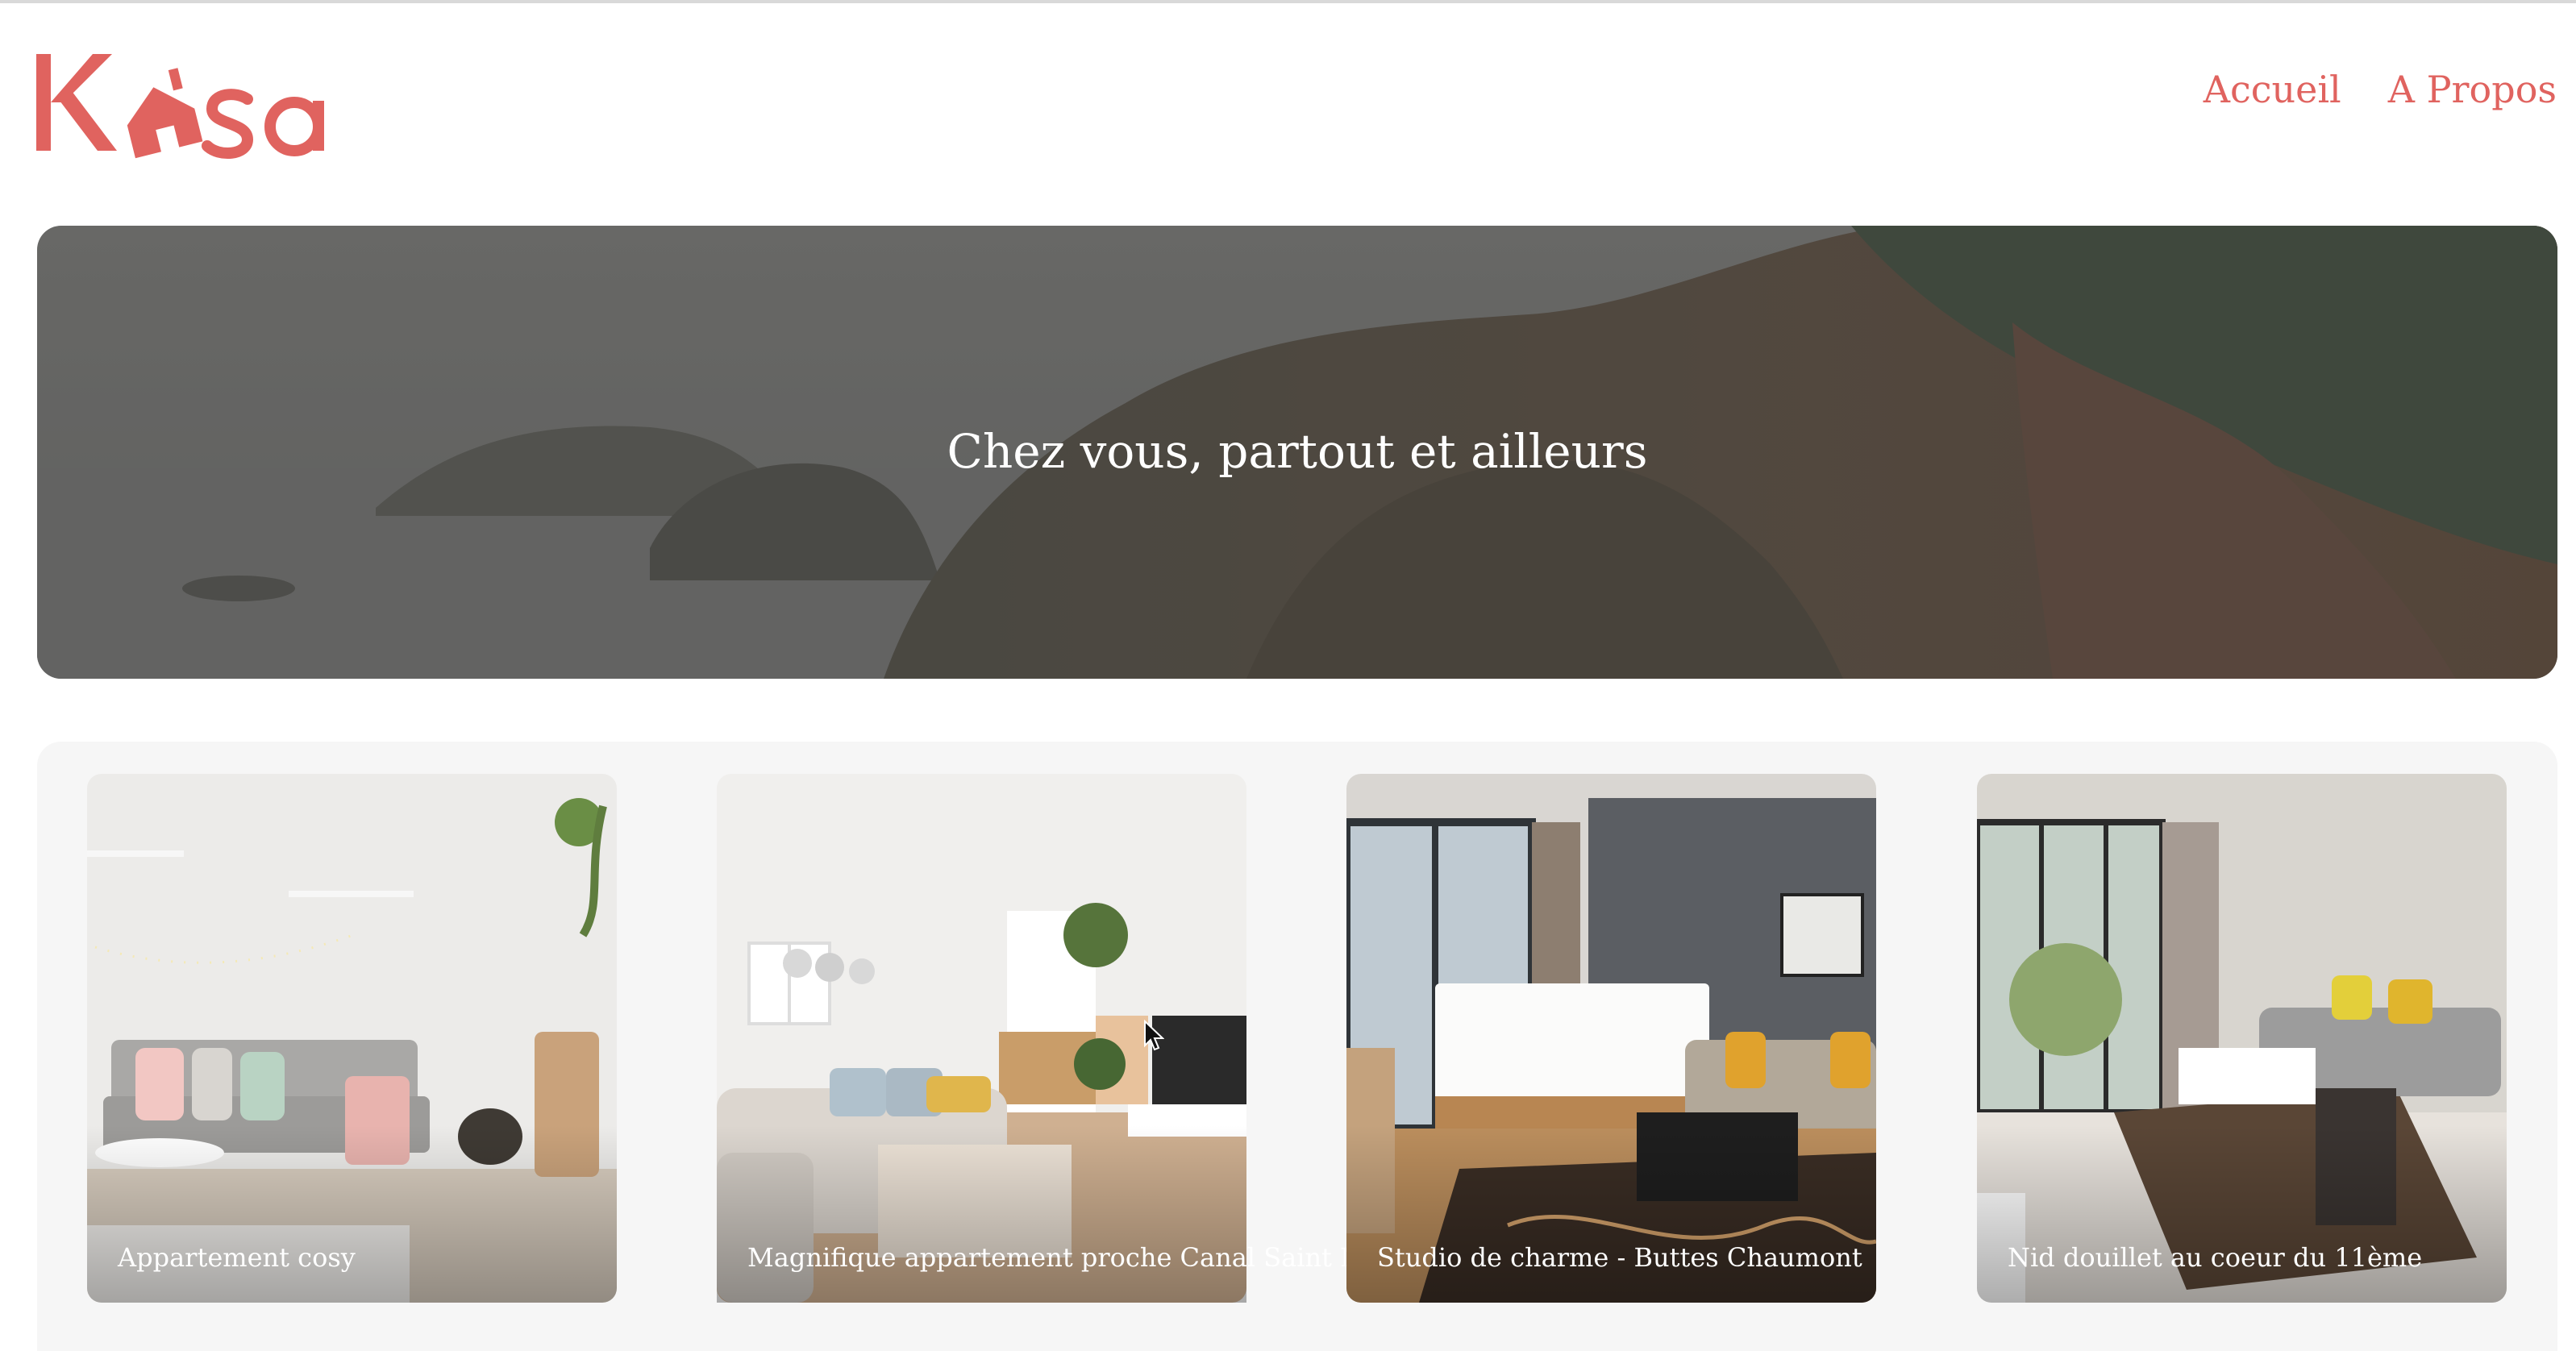 This screenshot has width=2576, height=1351. I want to click on top-border, so click(1288, 1).